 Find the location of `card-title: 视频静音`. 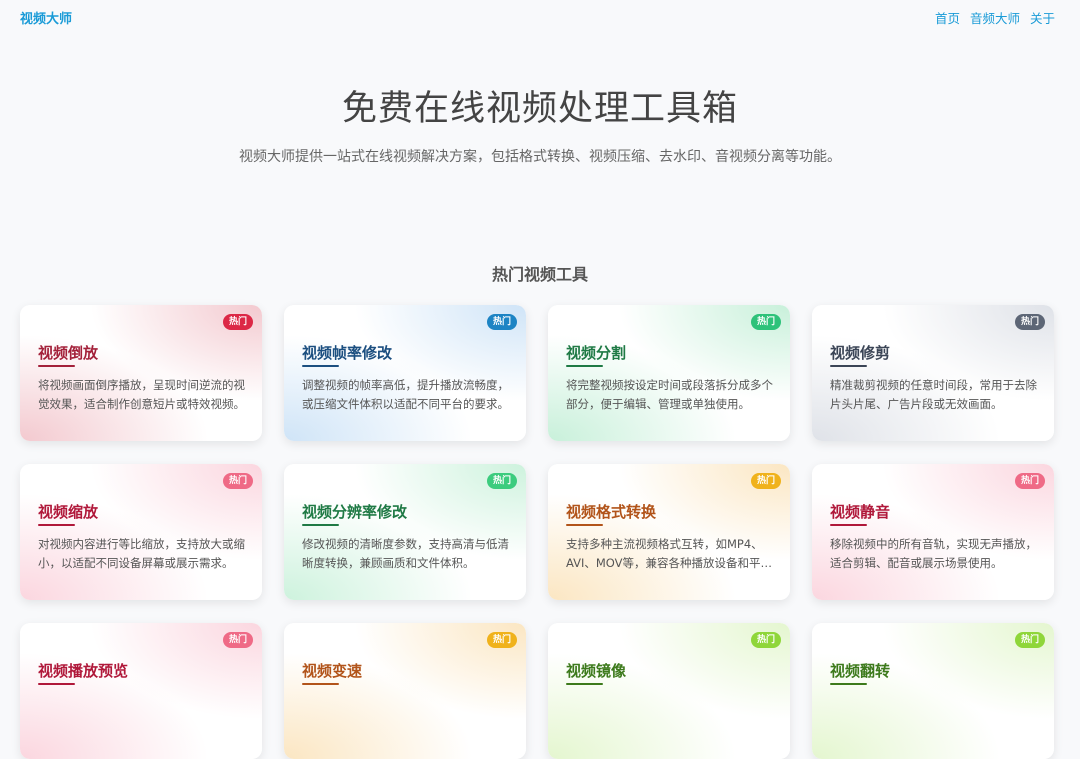

card-title: 视频静音 is located at coordinates (860, 512).